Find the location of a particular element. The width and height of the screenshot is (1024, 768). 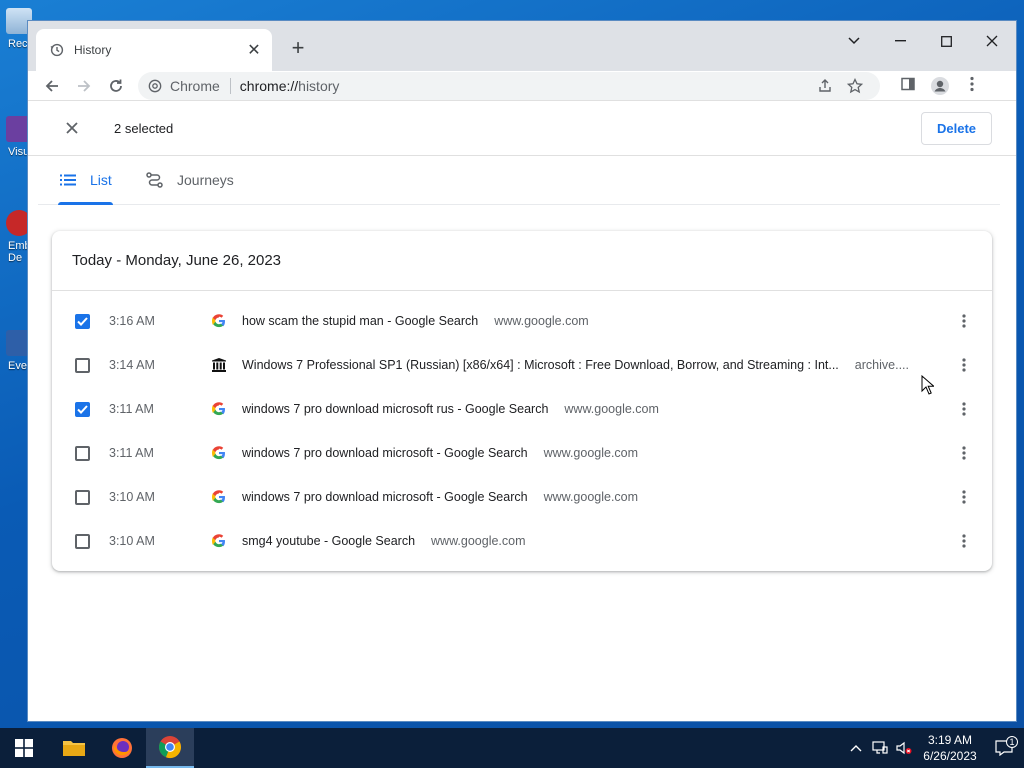

show-hidden-icons-chevron-icon is located at coordinates (856, 748).